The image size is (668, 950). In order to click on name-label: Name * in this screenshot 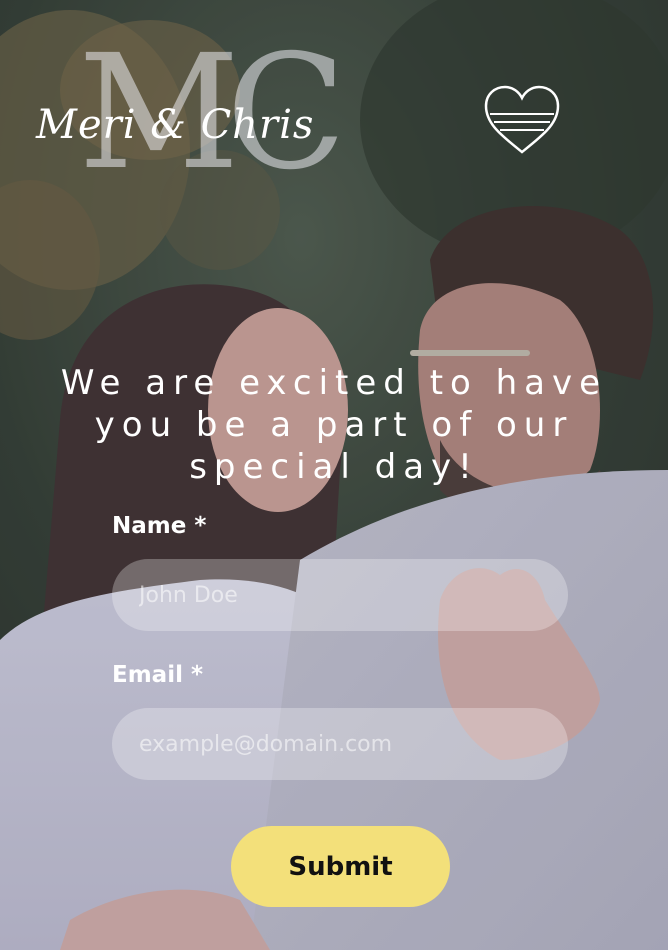, I will do `click(159, 526)`.